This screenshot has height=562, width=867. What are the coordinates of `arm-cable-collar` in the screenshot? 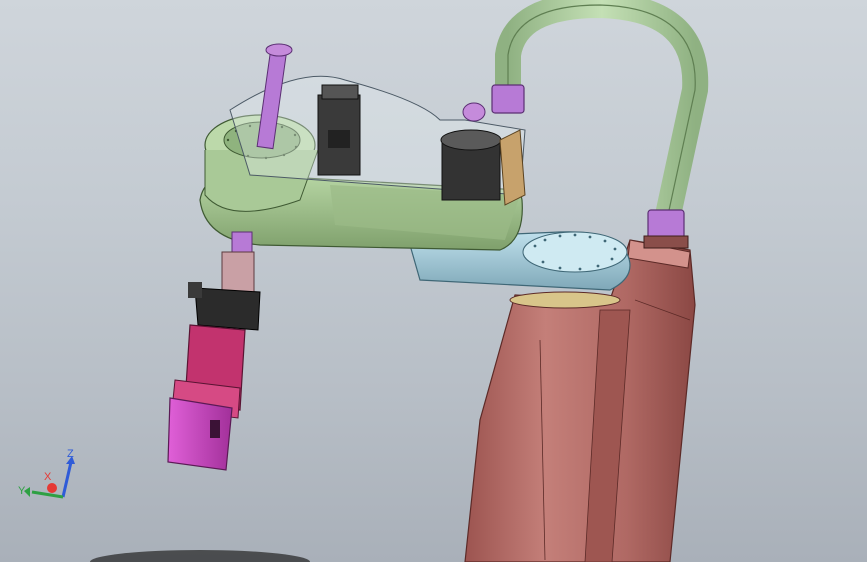 It's located at (508, 99).